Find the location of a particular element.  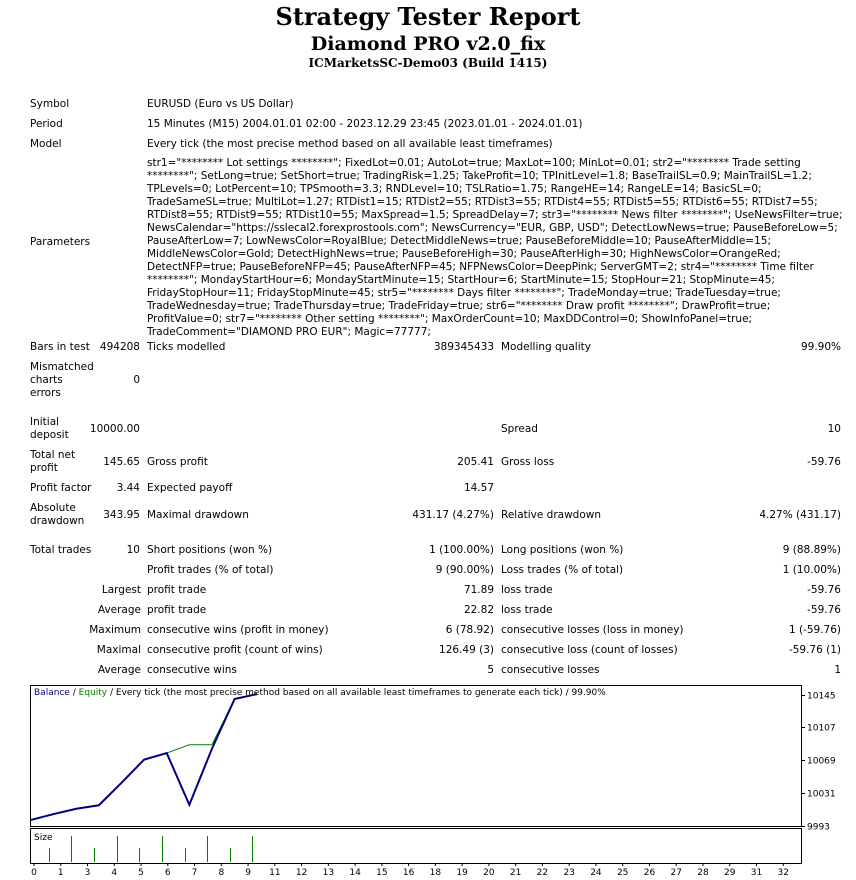

x-tick-label: 19 is located at coordinates (462, 873).